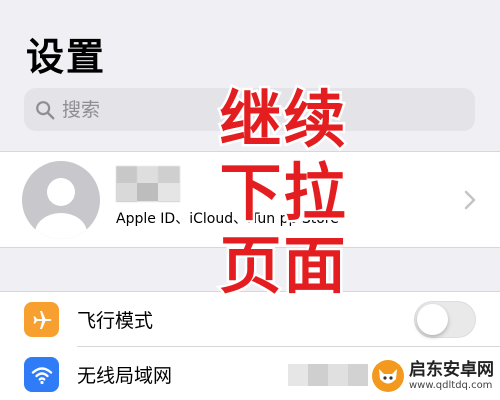  Describe the element at coordinates (451, 385) in the screenshot. I see `watermark-url: www.qdltdq.com` at that location.